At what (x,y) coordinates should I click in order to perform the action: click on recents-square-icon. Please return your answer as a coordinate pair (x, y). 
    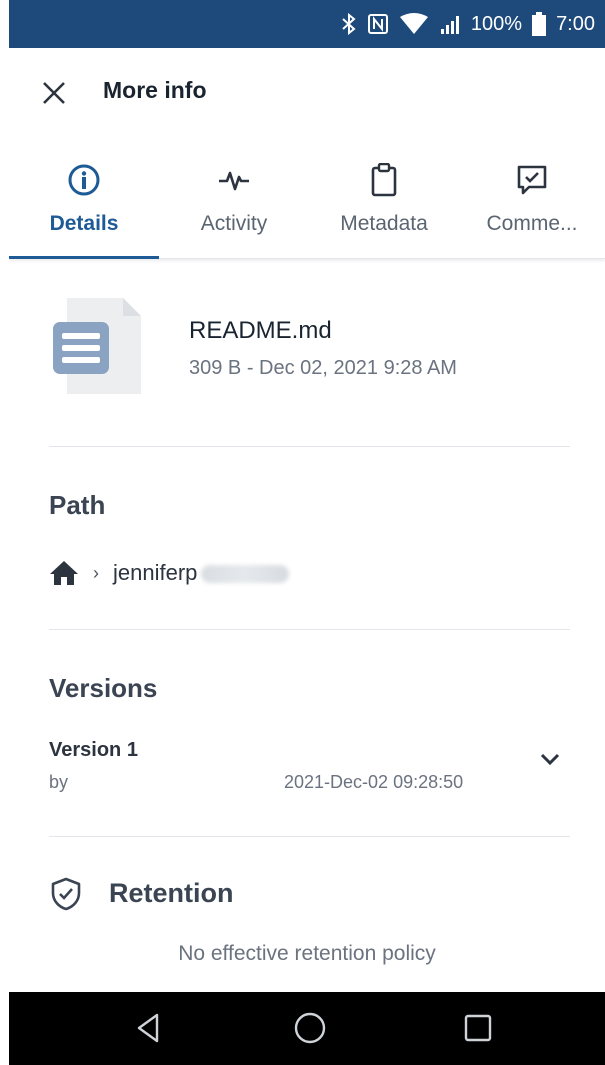
    Looking at the image, I should click on (478, 1028).